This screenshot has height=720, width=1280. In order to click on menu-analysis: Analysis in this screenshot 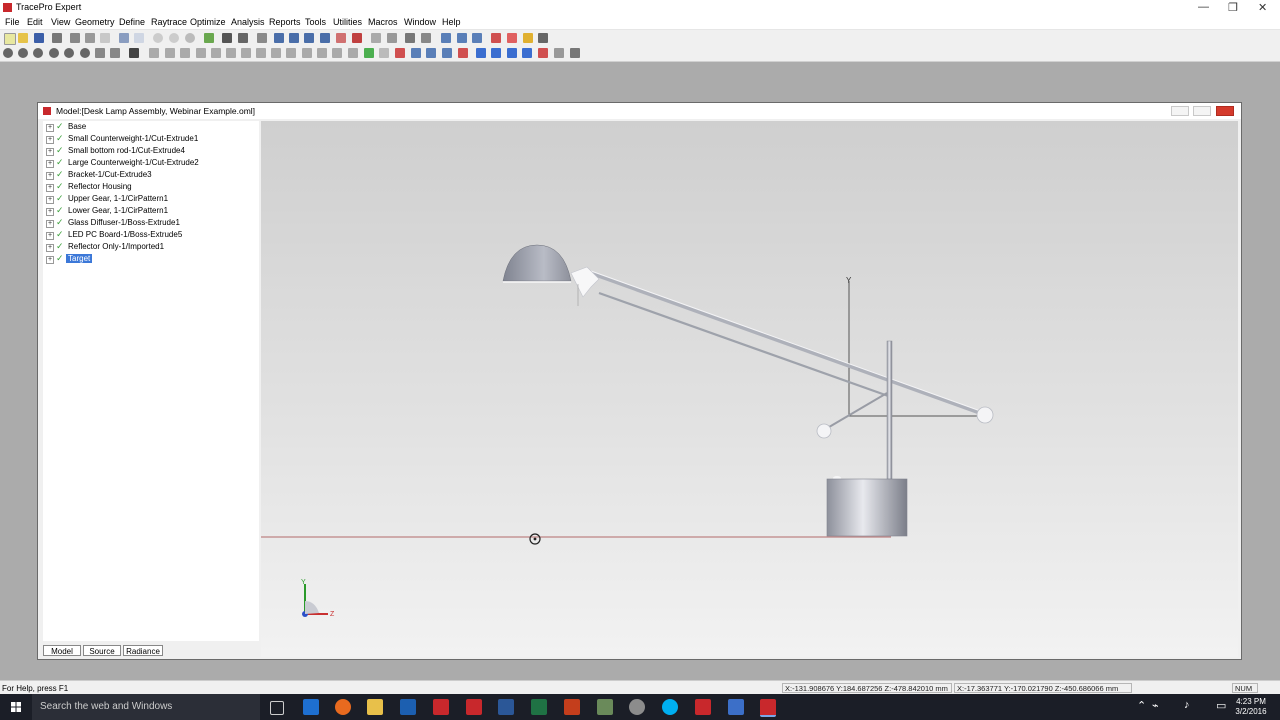, I will do `click(248, 22)`.